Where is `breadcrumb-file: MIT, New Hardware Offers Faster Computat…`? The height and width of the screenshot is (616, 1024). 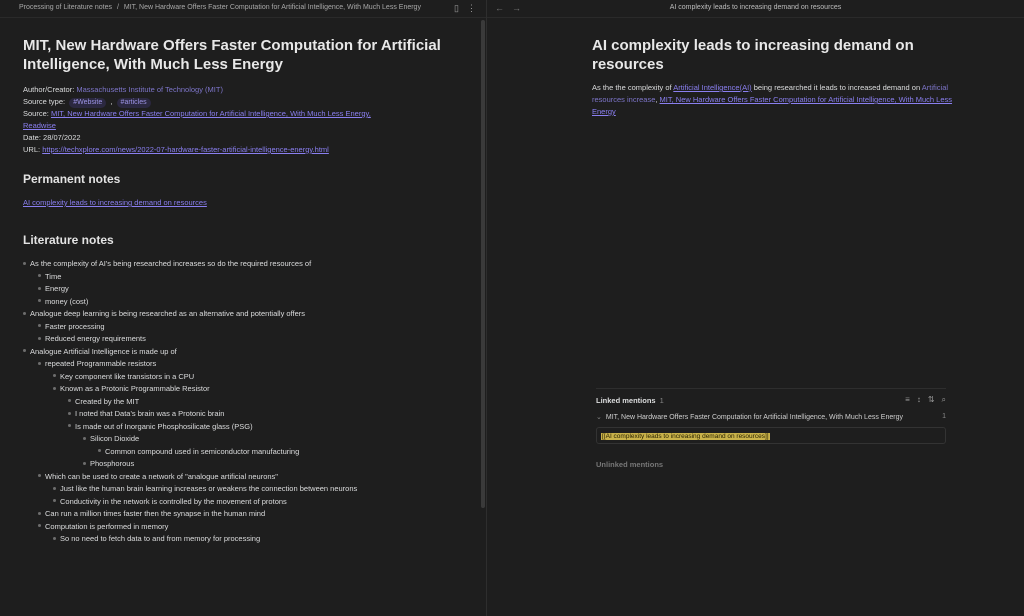
breadcrumb-file: MIT, New Hardware Offers Faster Computat… is located at coordinates (272, 7).